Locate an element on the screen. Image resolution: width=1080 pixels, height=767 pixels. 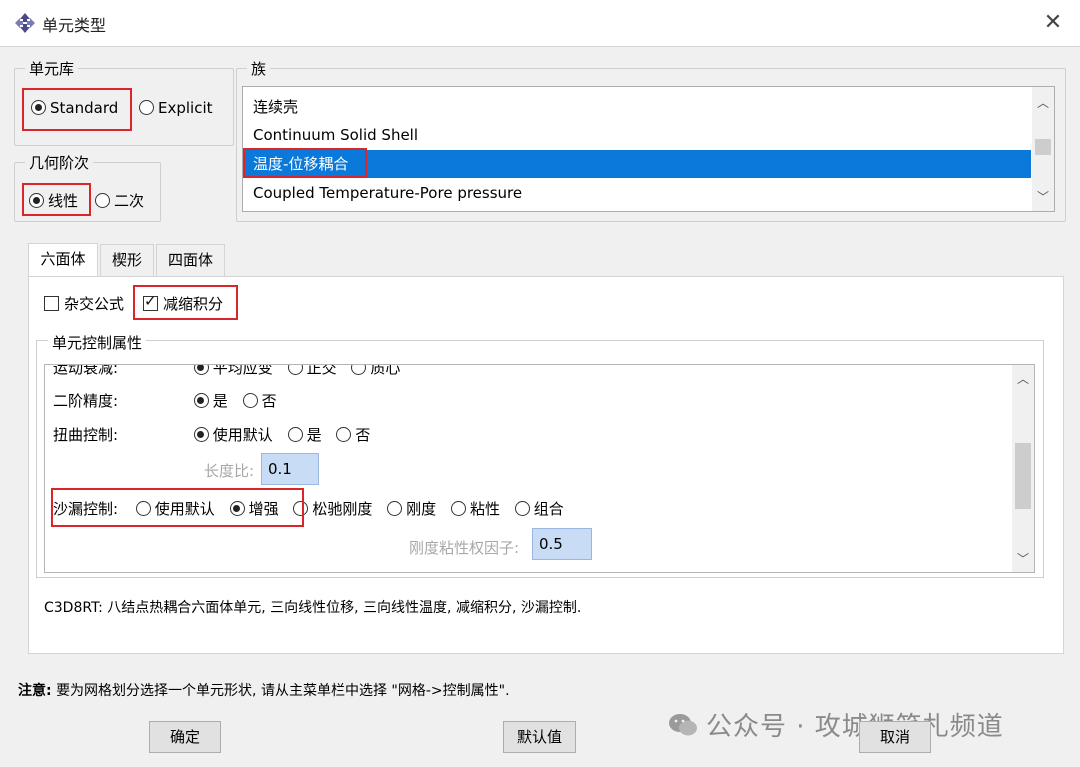
radio-hourglass-stiffness-label: 刚度 is located at coordinates (421, 509).